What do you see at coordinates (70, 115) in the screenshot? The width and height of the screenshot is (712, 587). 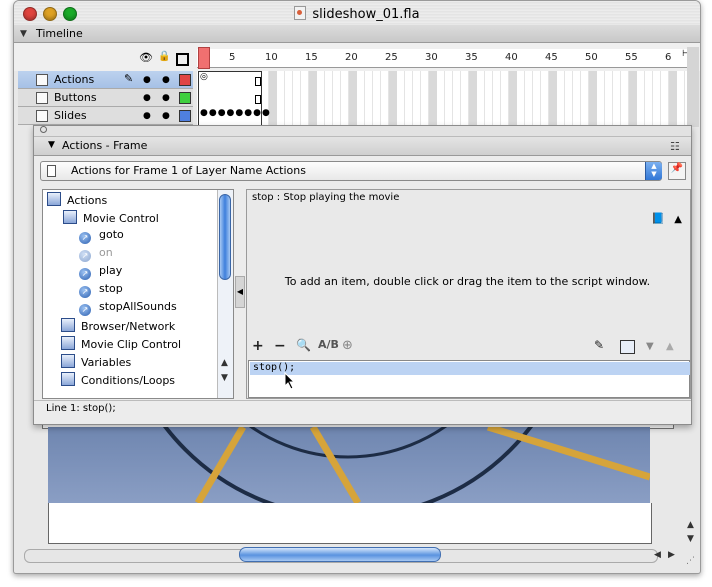 I see `layer-name: Slides` at bounding box center [70, 115].